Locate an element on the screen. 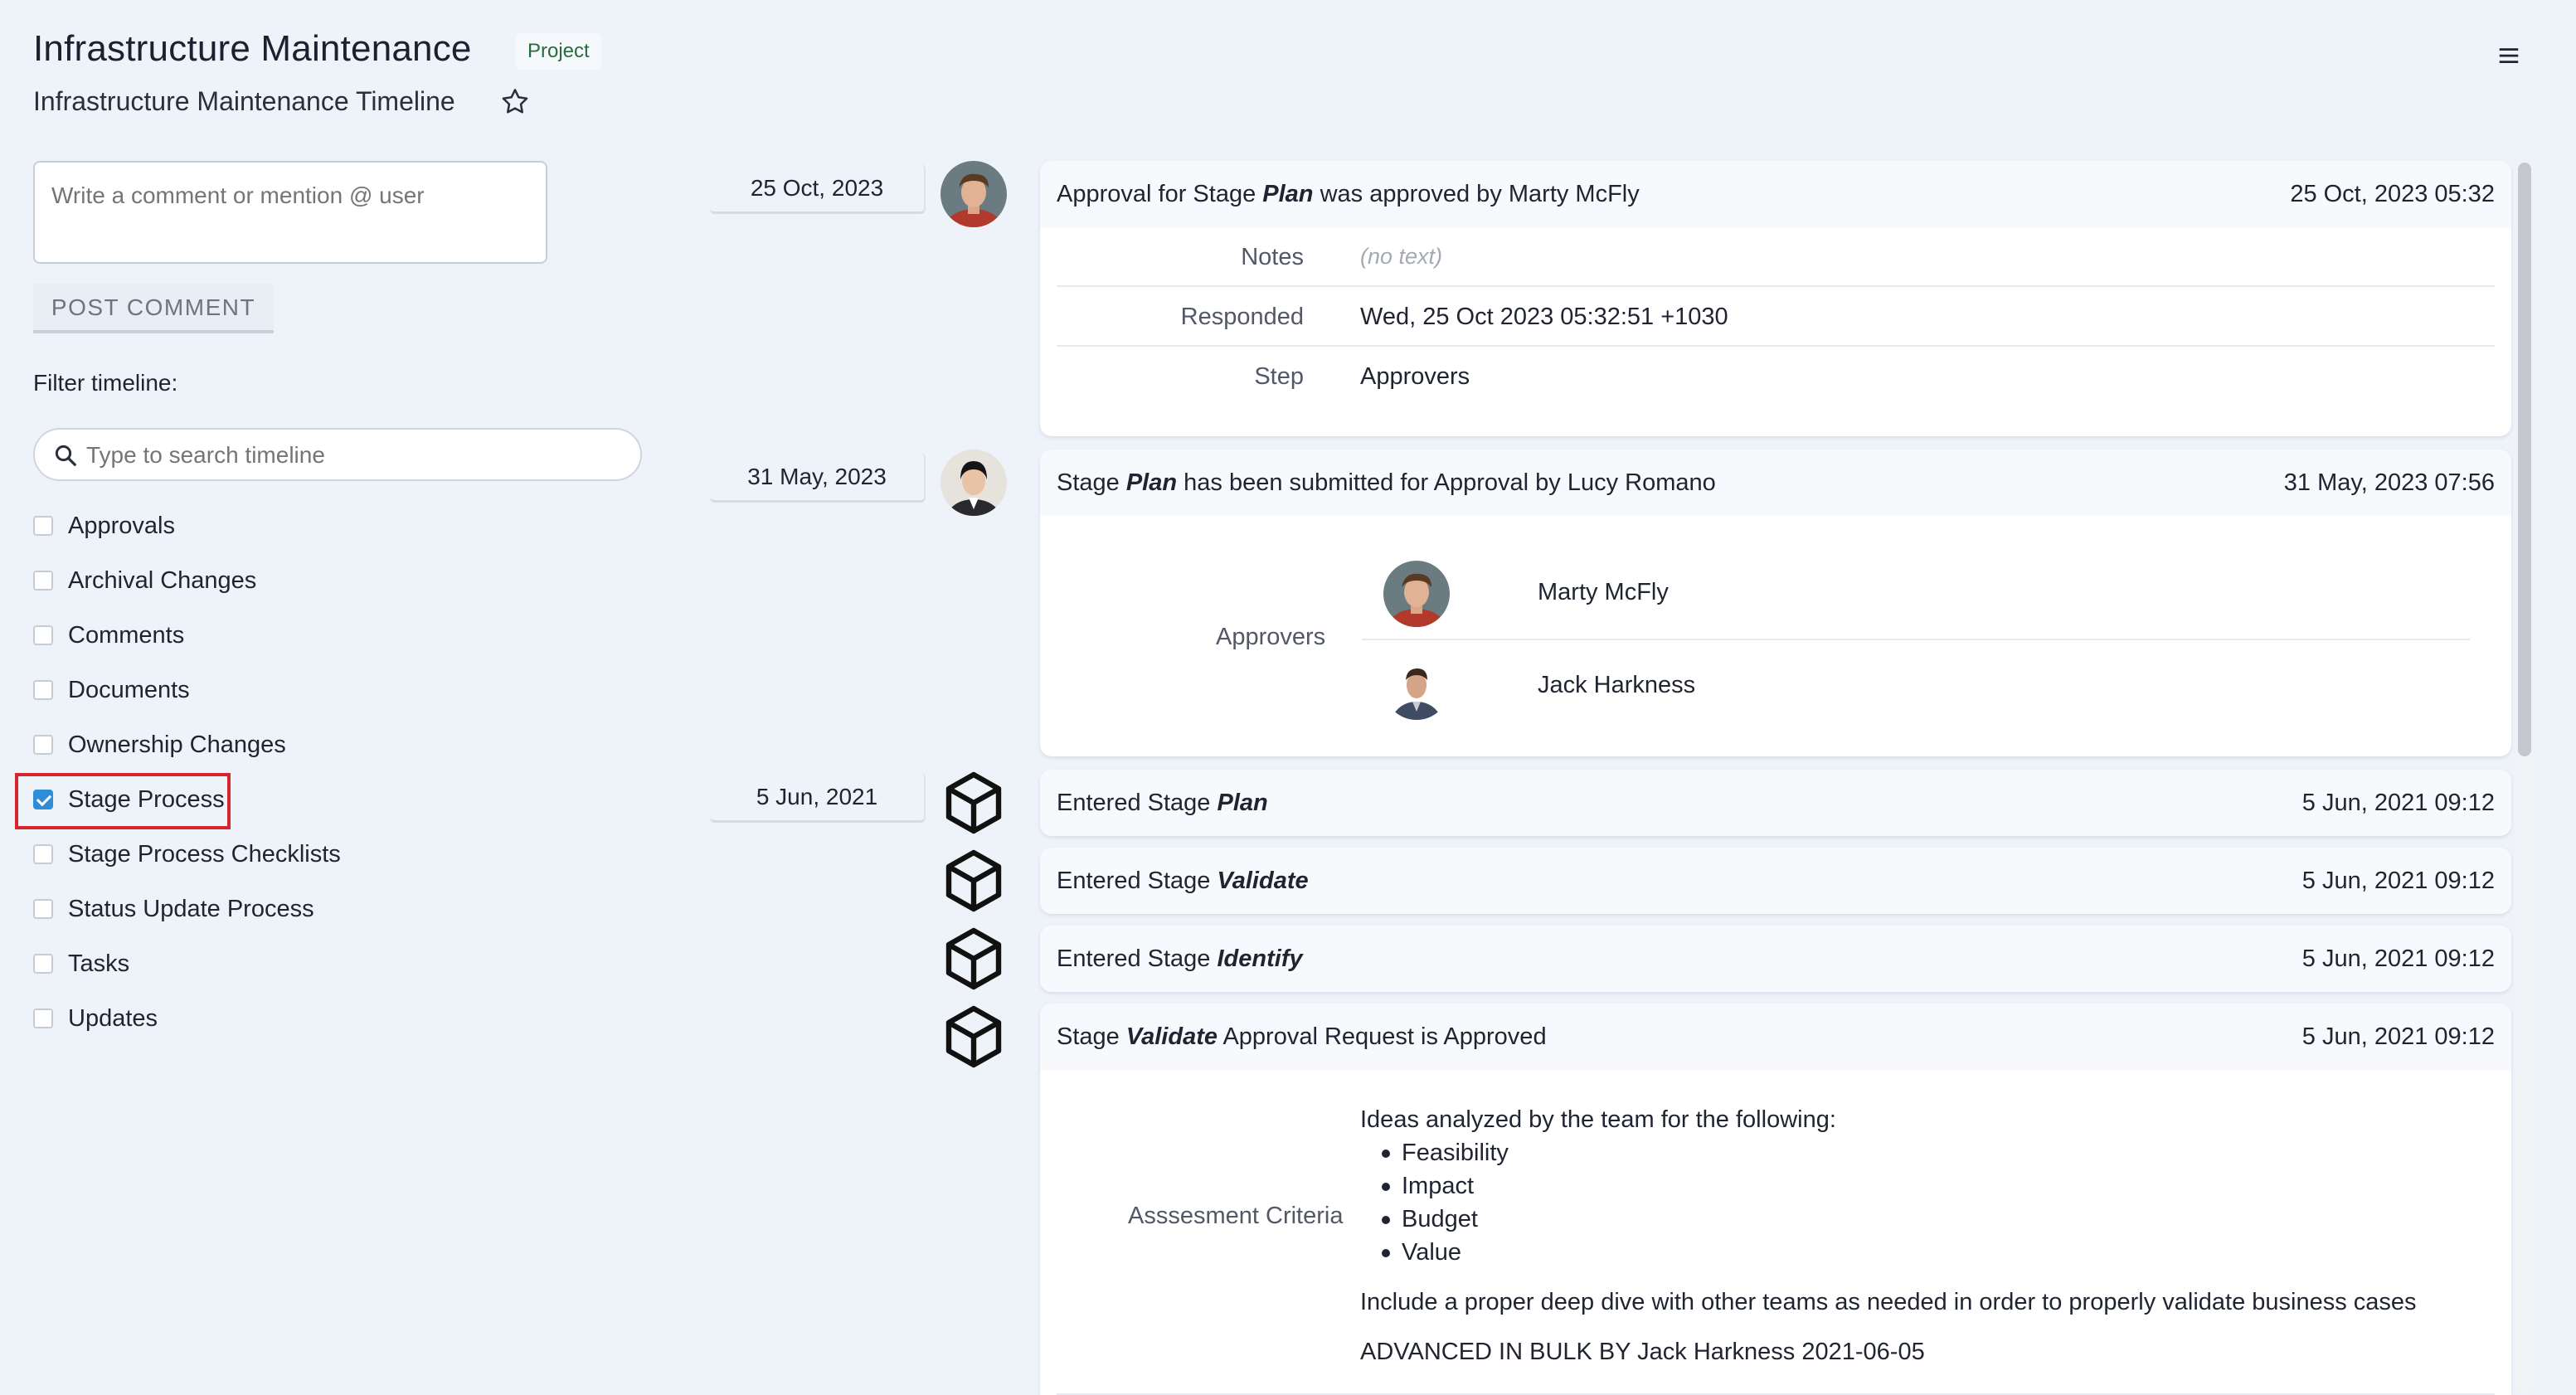 This screenshot has height=1395, width=2576. avatar-lucy-romano is located at coordinates (973, 483).